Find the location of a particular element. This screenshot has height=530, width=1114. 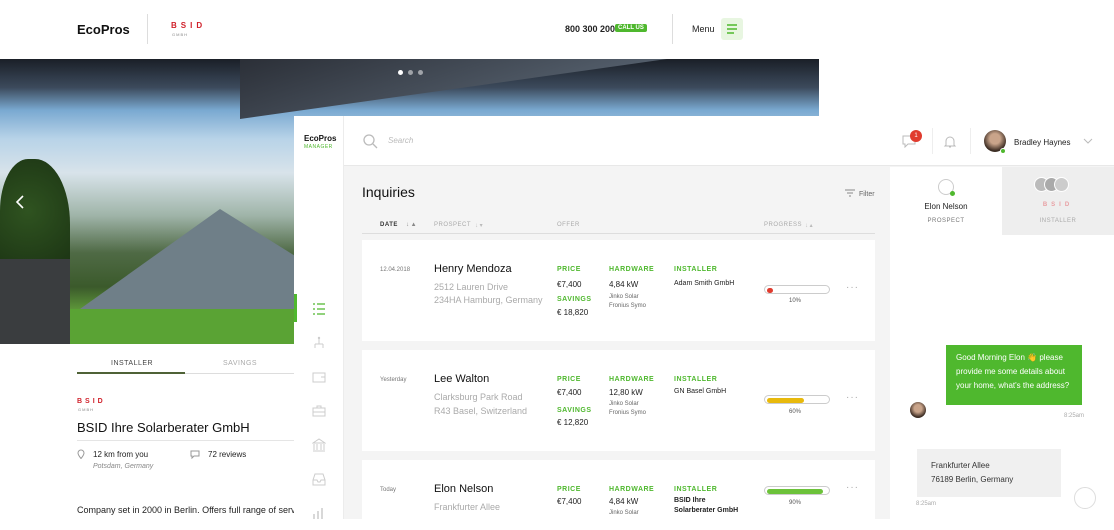

column-progress: PROGRESS is located at coordinates (783, 225).